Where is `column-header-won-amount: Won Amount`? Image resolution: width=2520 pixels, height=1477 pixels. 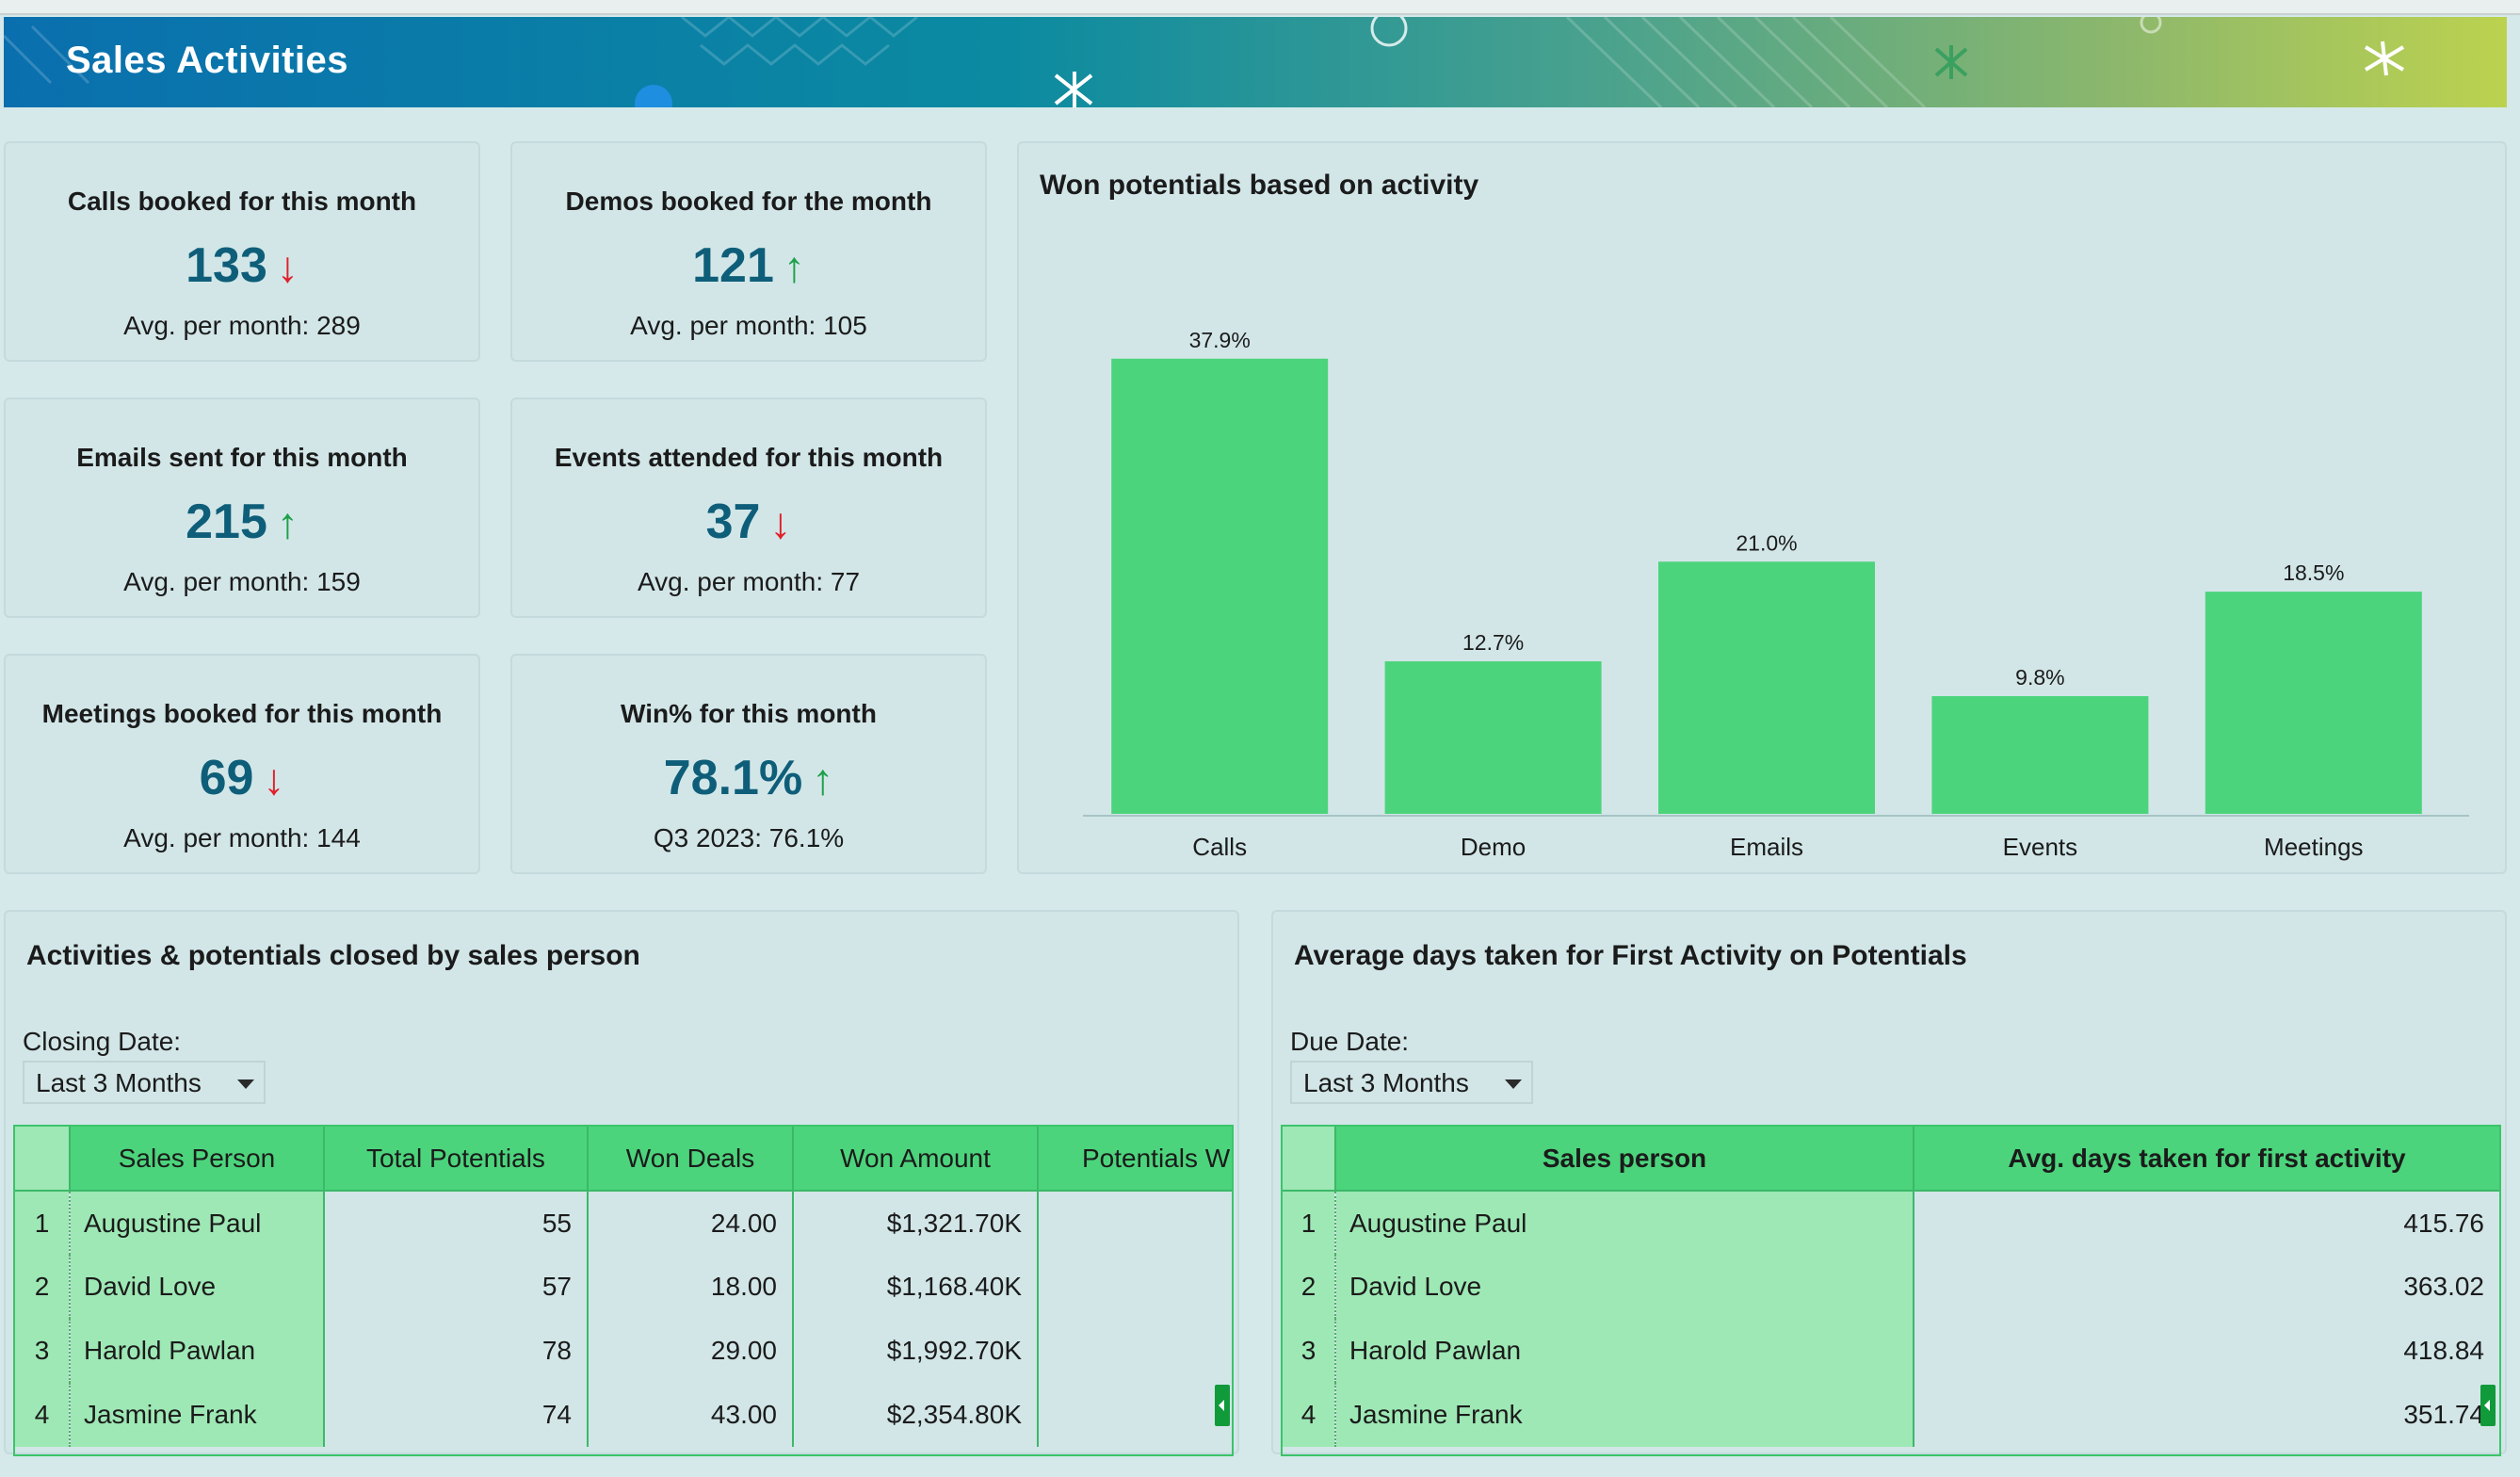 column-header-won-amount: Won Amount is located at coordinates (916, 1159).